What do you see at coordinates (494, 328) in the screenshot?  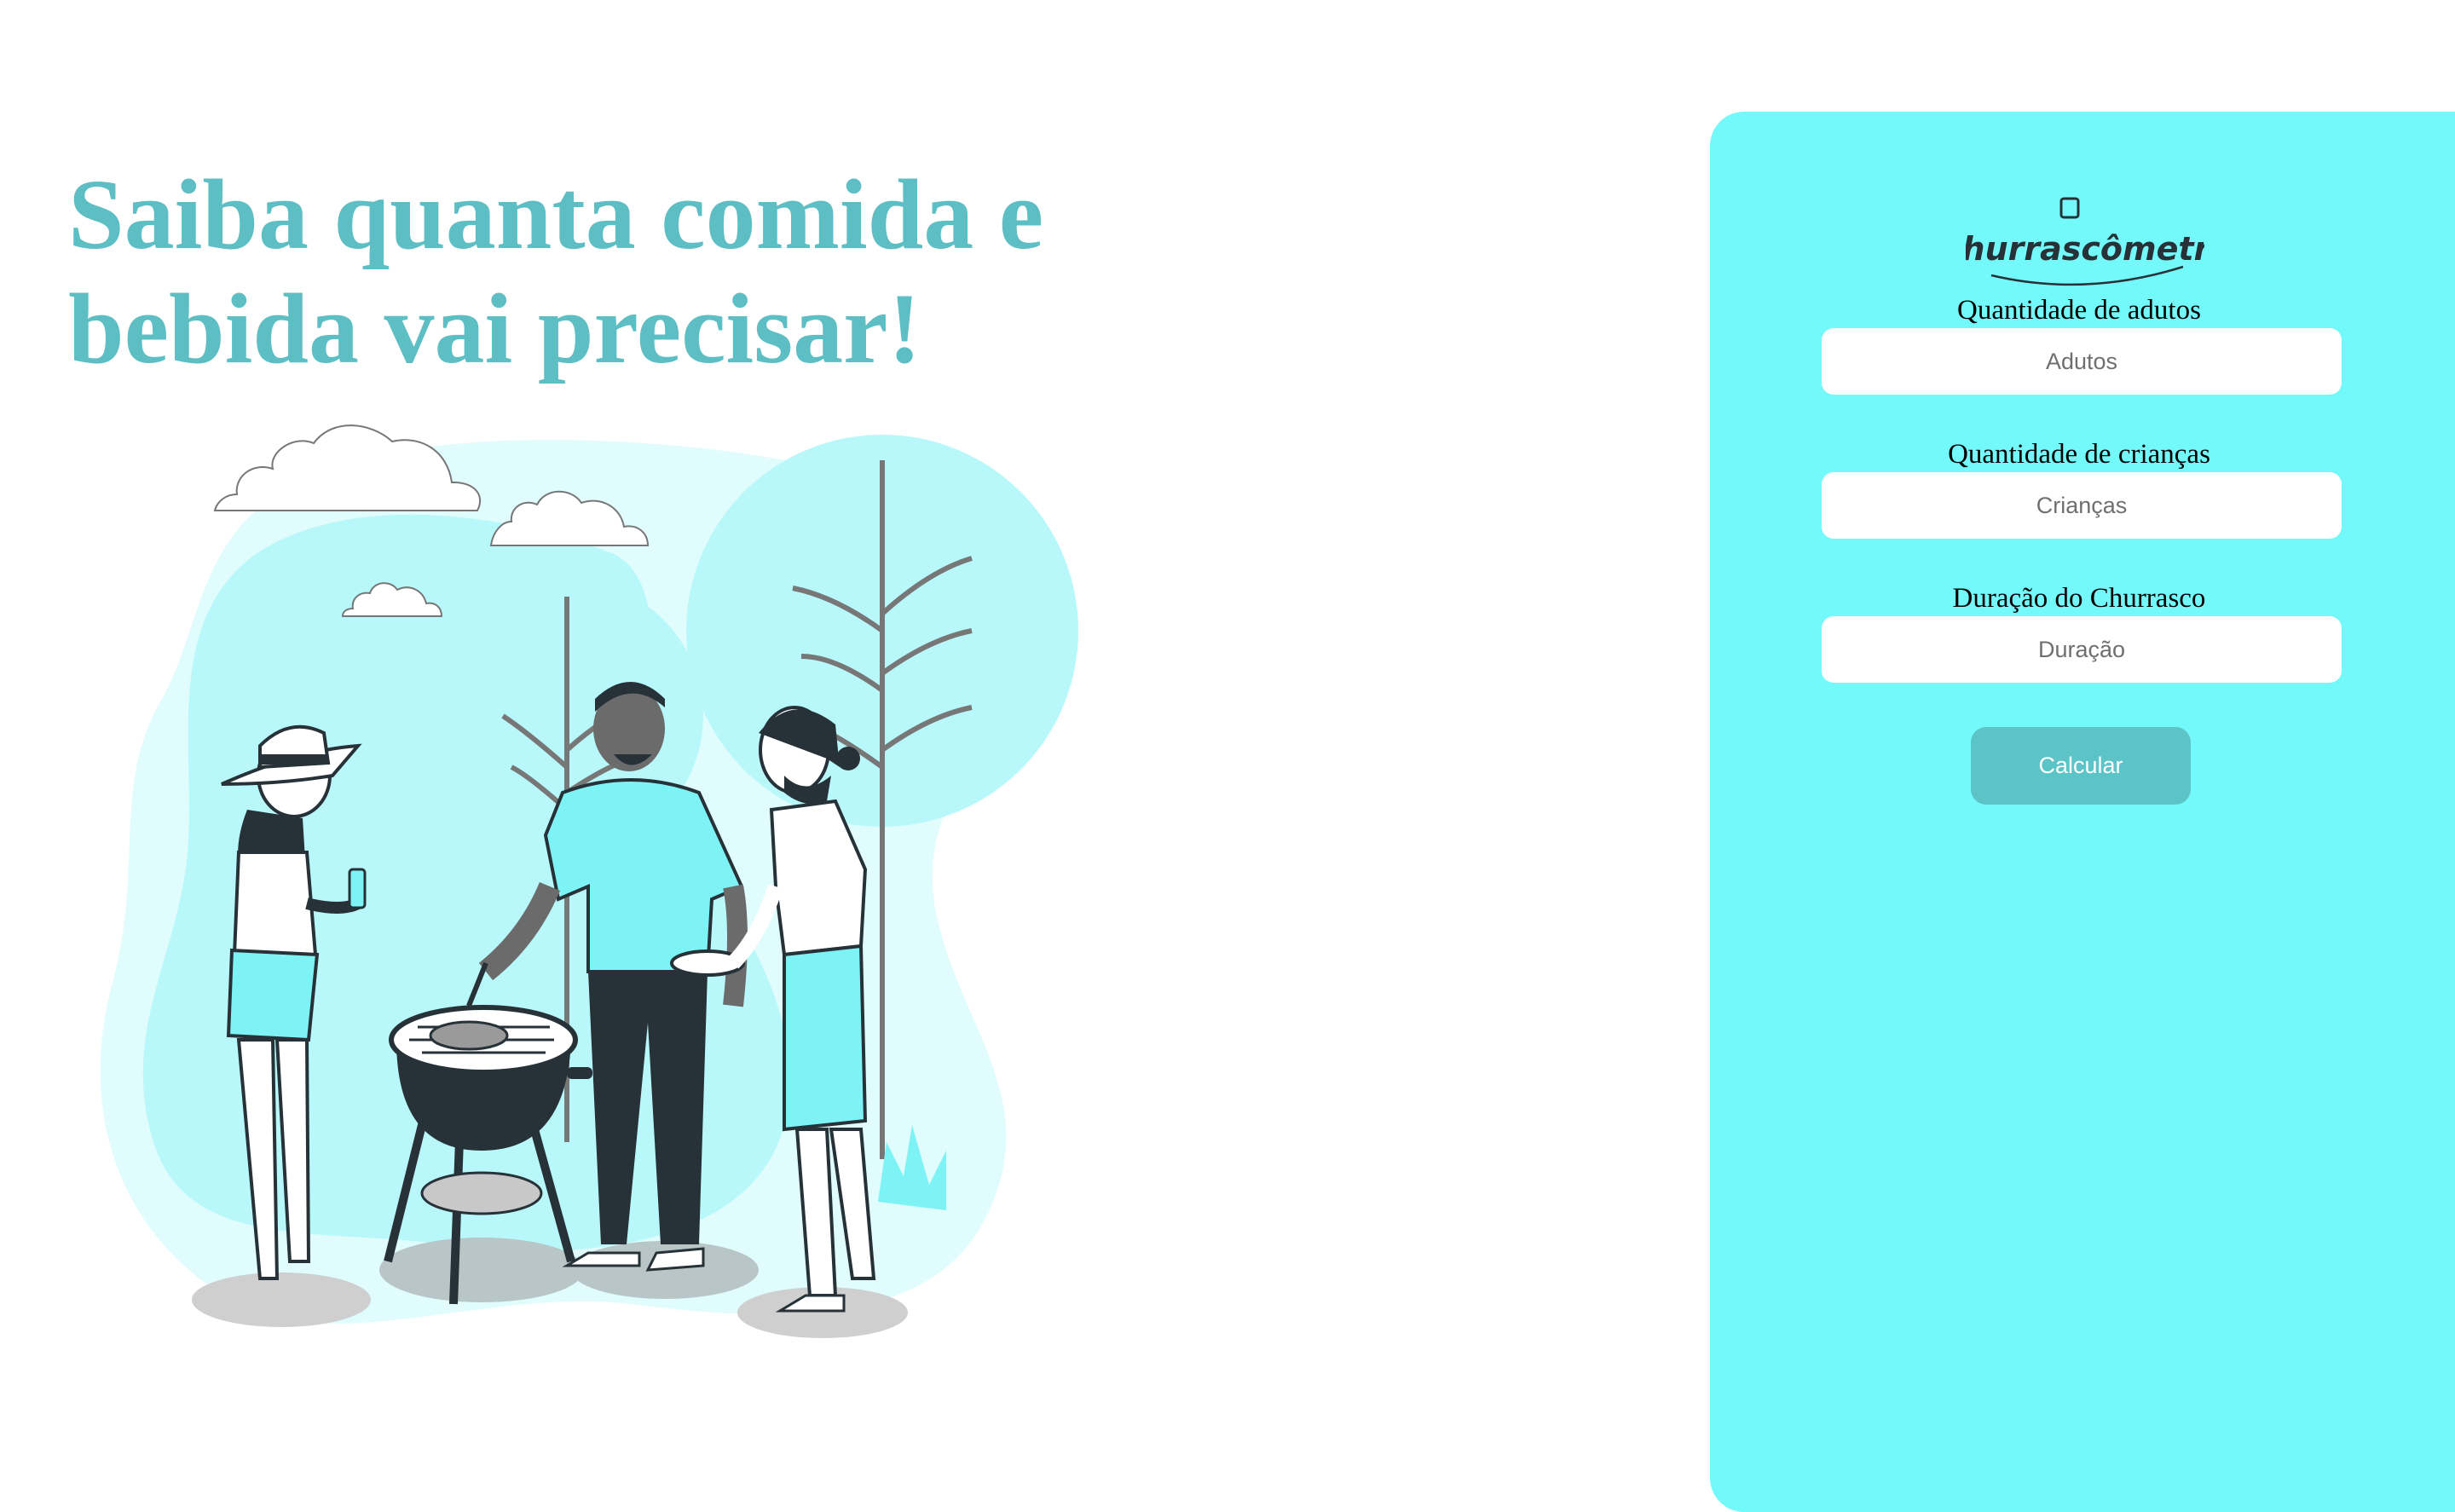 I see `headline-line-2: bebida vai precisar!` at bounding box center [494, 328].